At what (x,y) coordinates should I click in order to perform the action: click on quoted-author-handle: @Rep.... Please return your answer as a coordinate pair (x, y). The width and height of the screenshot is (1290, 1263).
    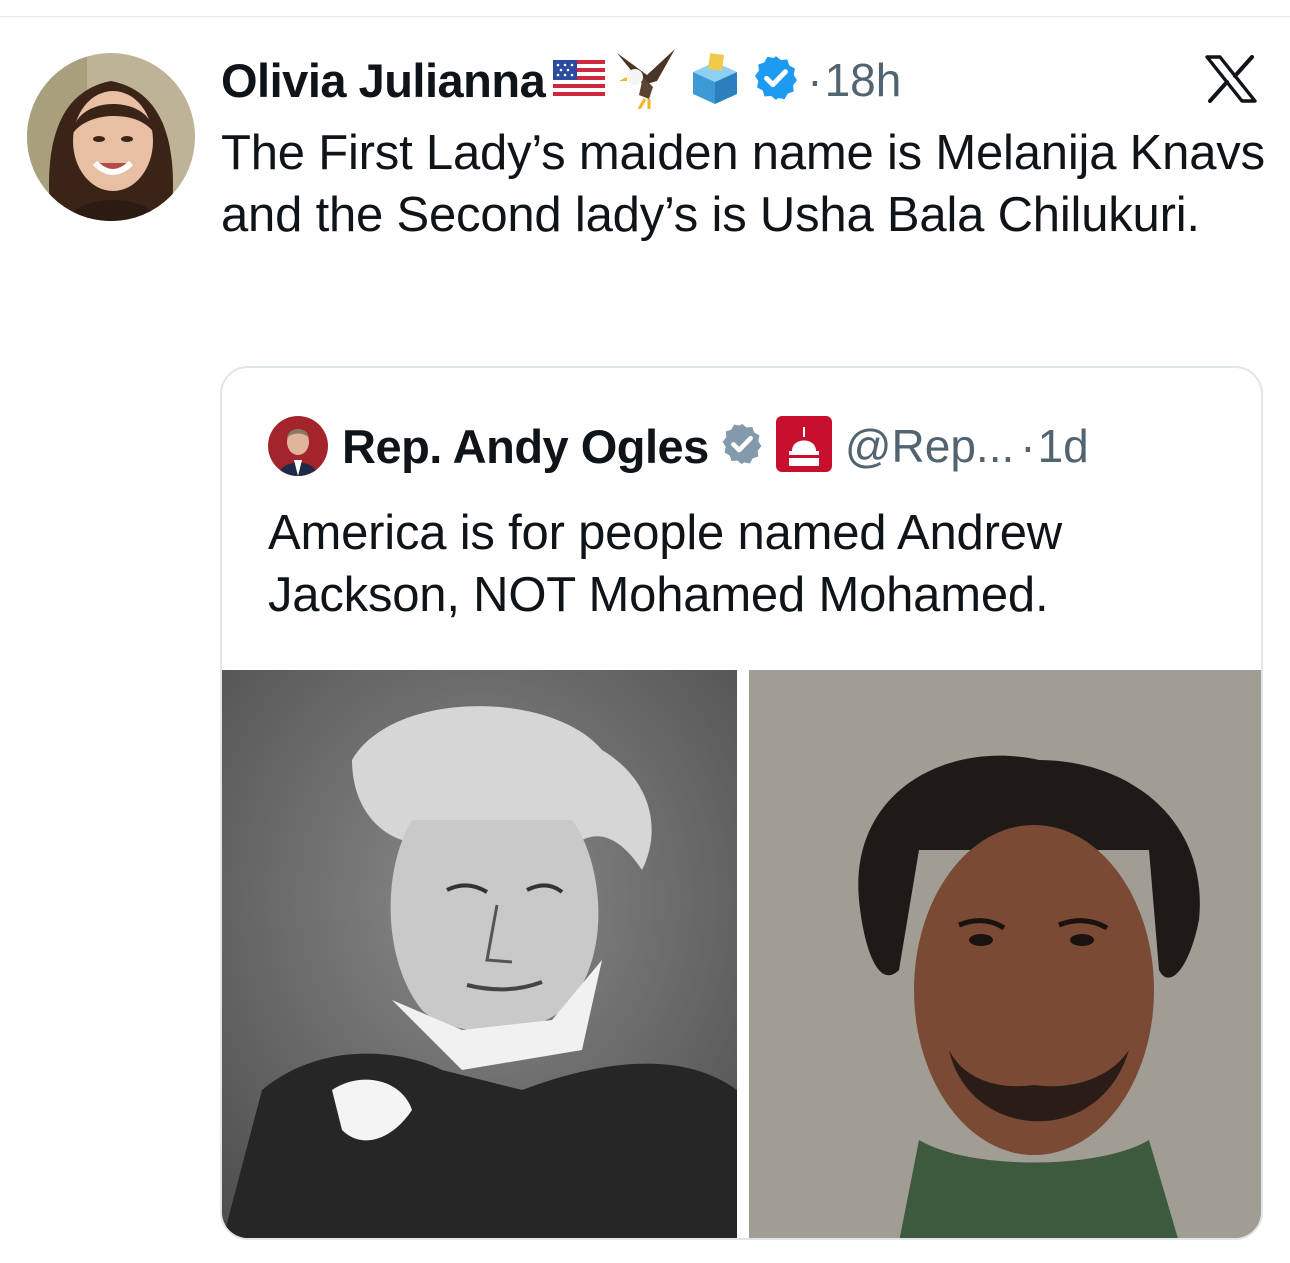
    Looking at the image, I should click on (929, 446).